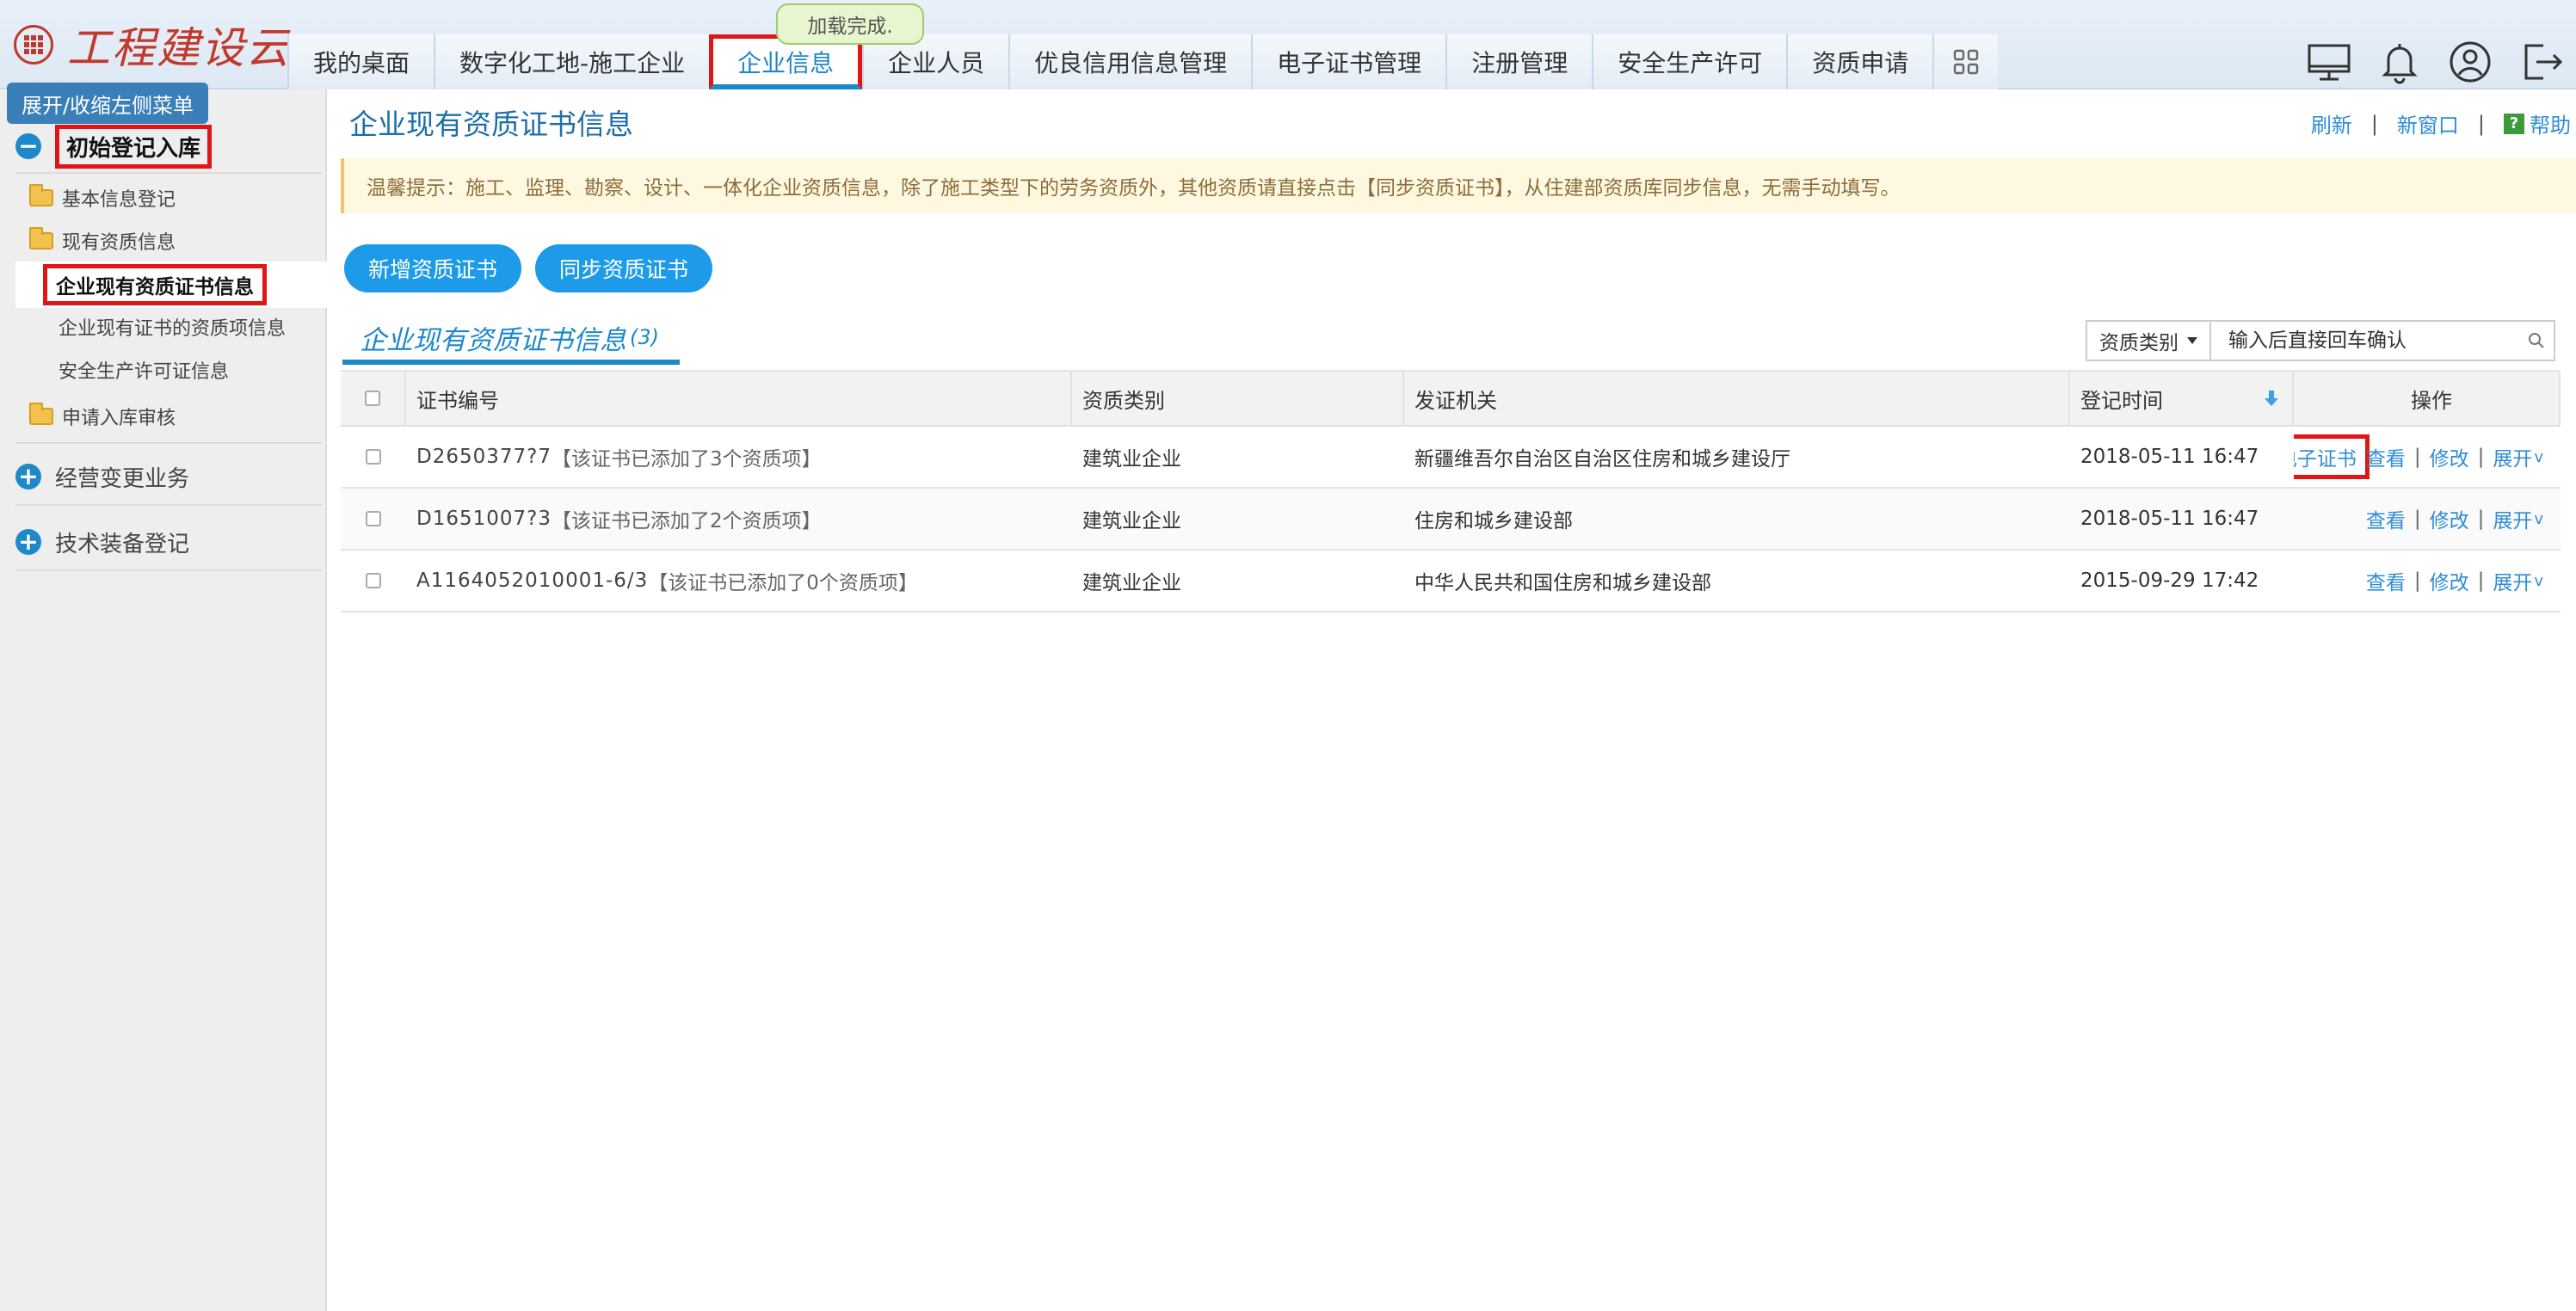  What do you see at coordinates (783, 583) in the screenshot?
I see `cert-note: 【该证书已添加了0个资质项】` at bounding box center [783, 583].